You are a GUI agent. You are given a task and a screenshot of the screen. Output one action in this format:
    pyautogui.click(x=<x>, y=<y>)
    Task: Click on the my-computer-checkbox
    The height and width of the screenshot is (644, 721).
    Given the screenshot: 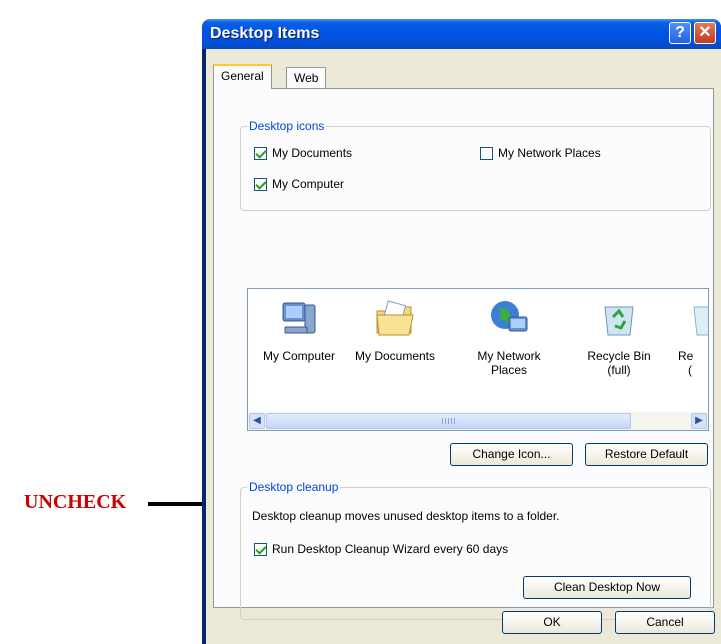 What is the action you would take?
    pyautogui.click(x=260, y=184)
    